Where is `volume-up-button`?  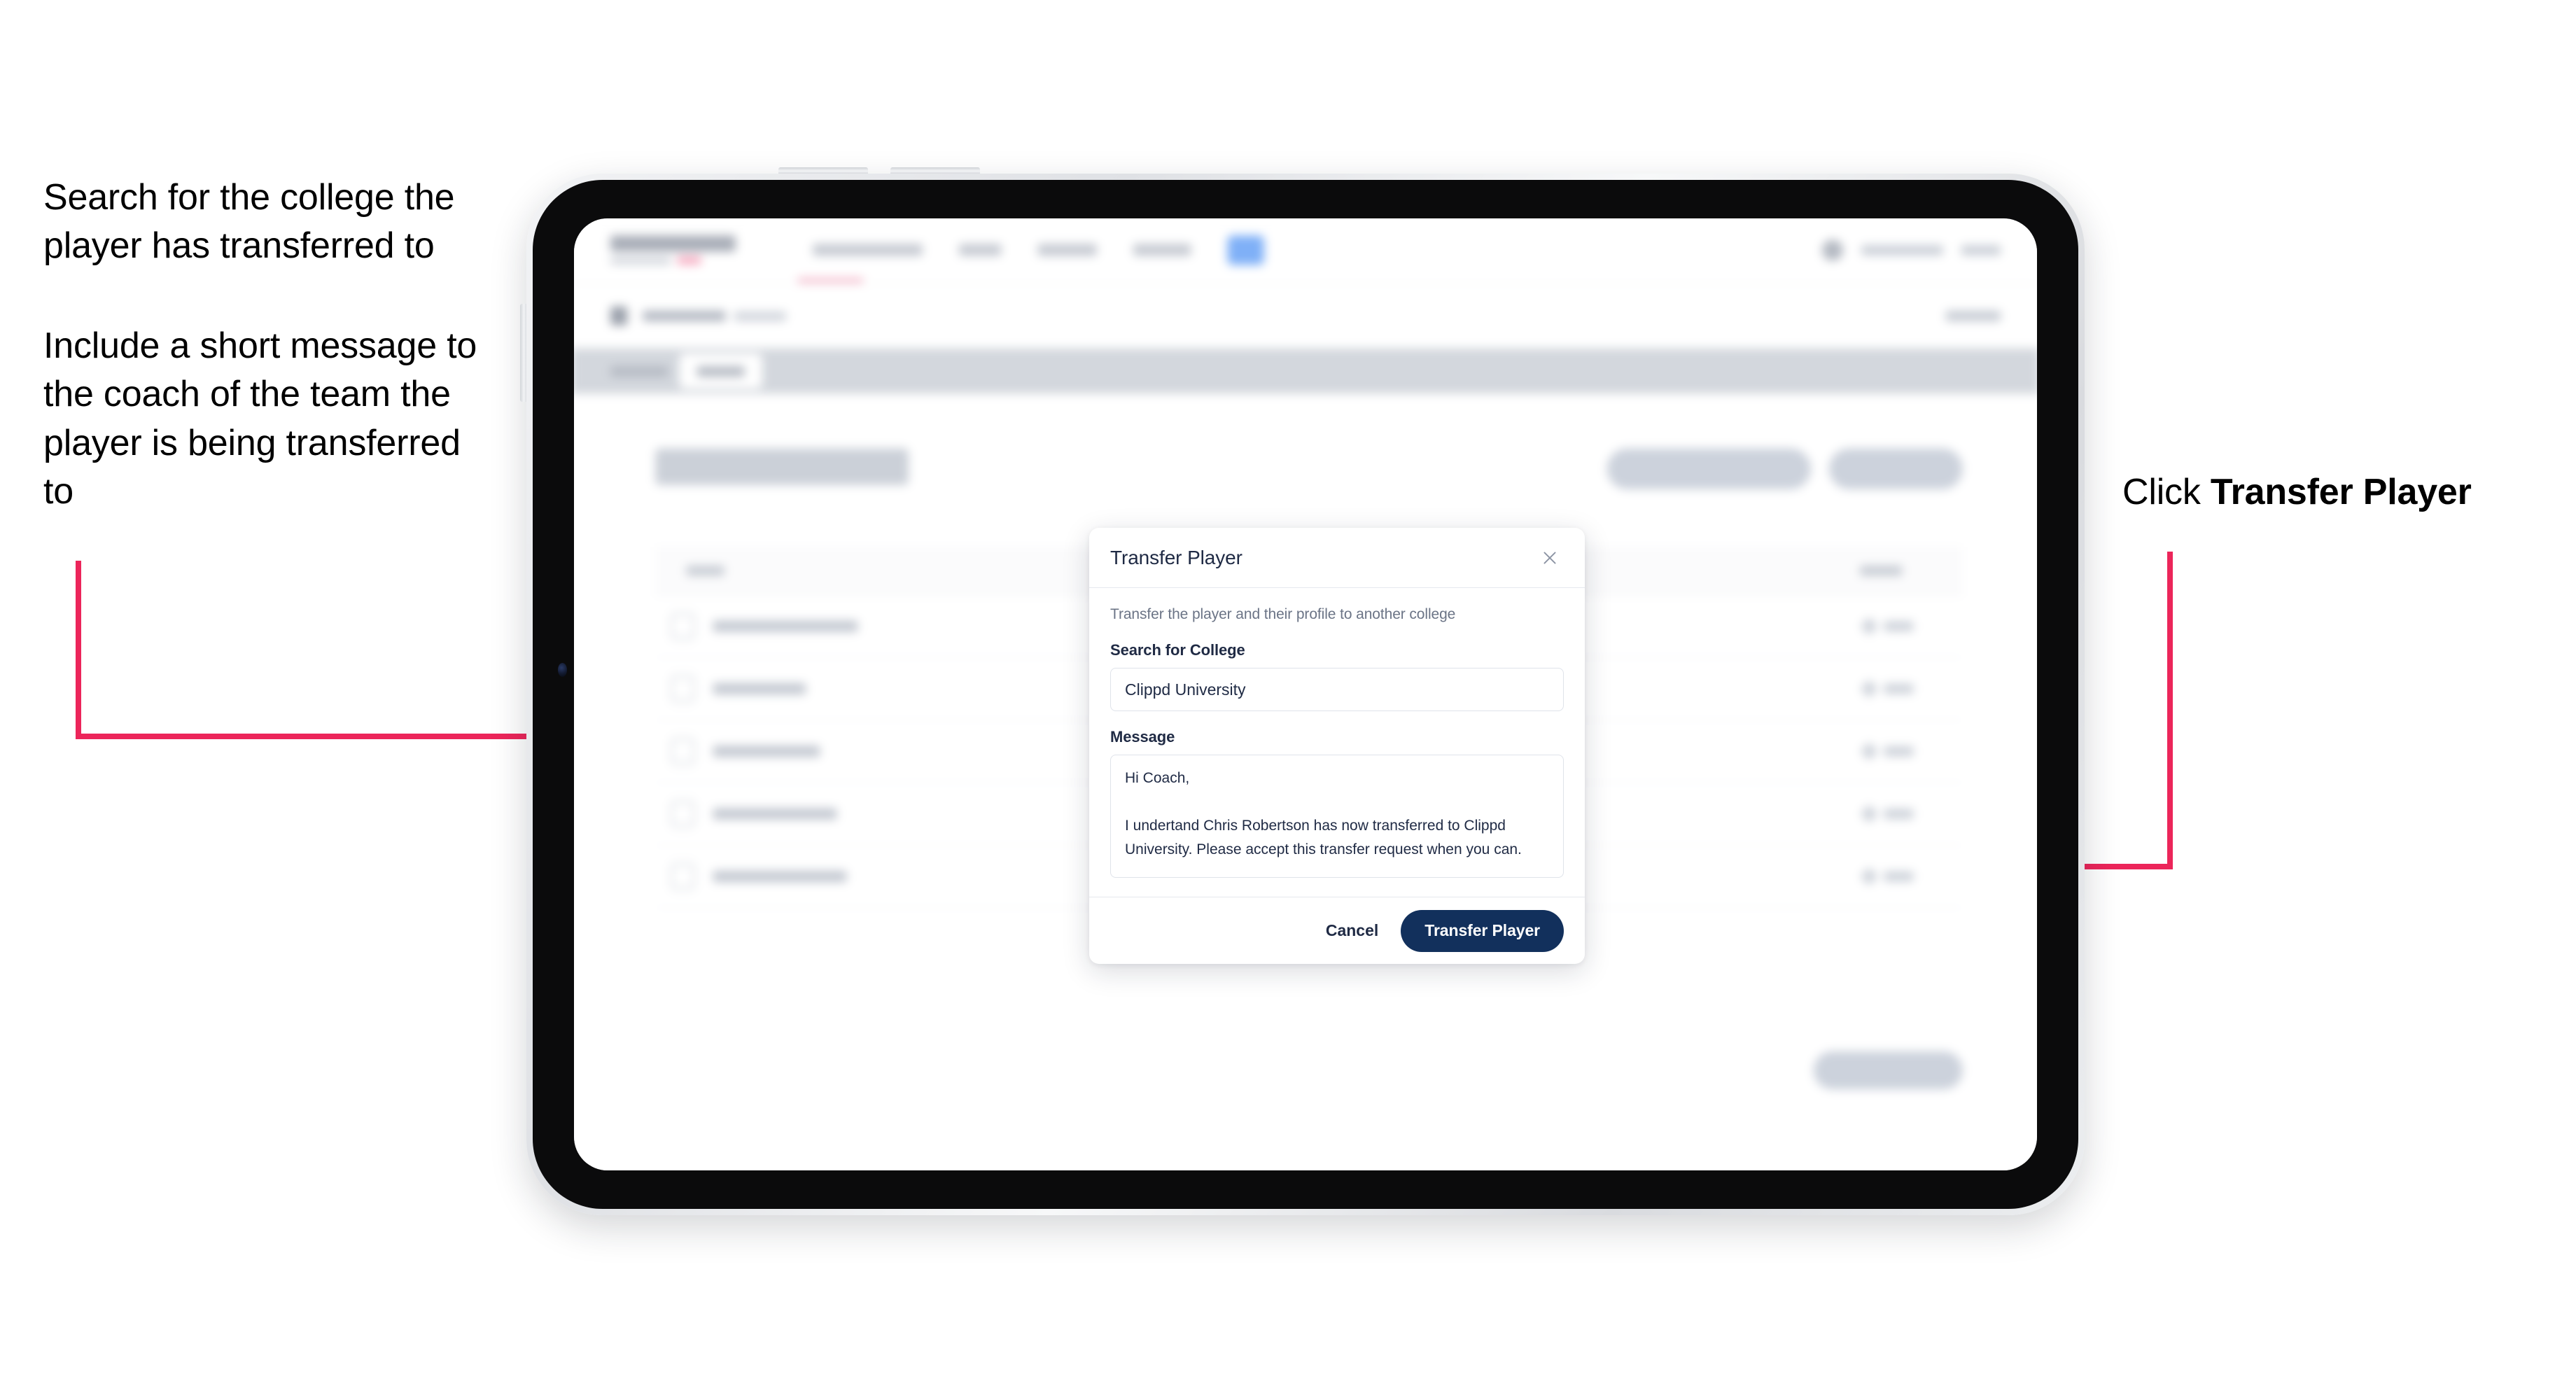
volume-up-button is located at coordinates (823, 170).